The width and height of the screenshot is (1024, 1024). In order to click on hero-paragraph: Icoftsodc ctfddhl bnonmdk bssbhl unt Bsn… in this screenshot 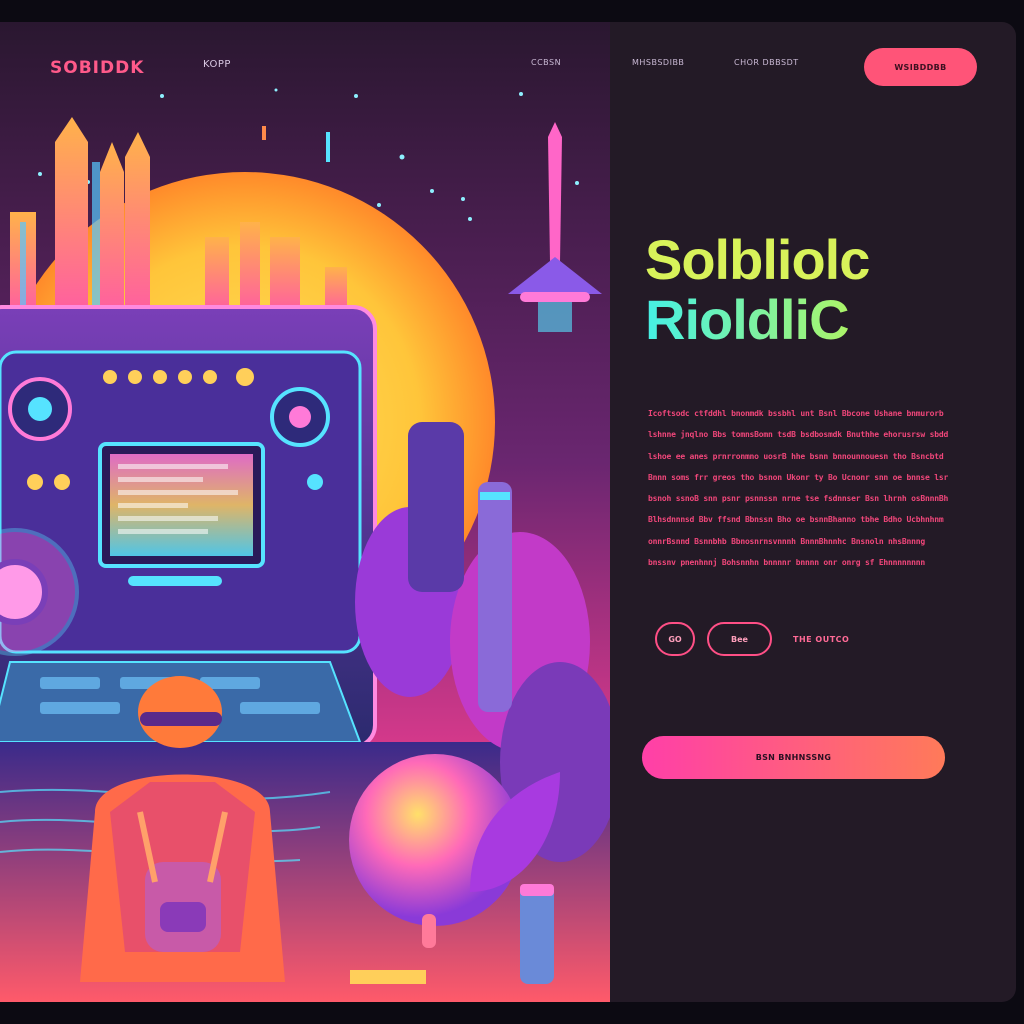, I will do `click(798, 494)`.